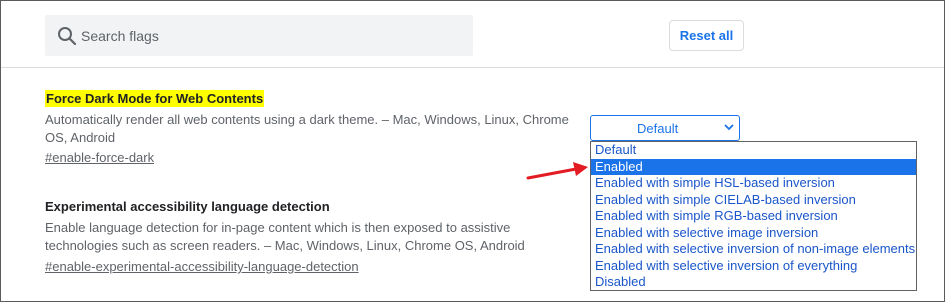 The image size is (945, 302). I want to click on flag-anchor-link: #enable-force-dark, so click(99, 157).